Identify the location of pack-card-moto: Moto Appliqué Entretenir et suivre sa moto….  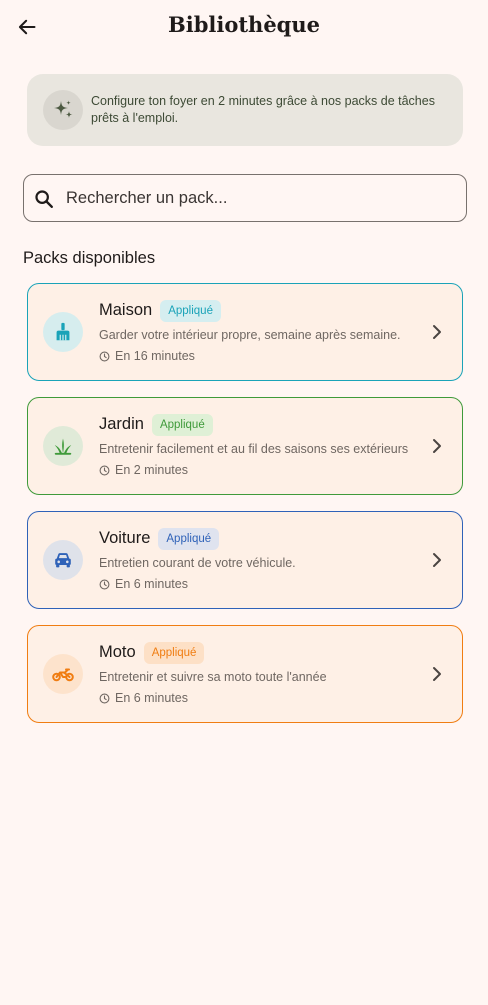
(245, 674).